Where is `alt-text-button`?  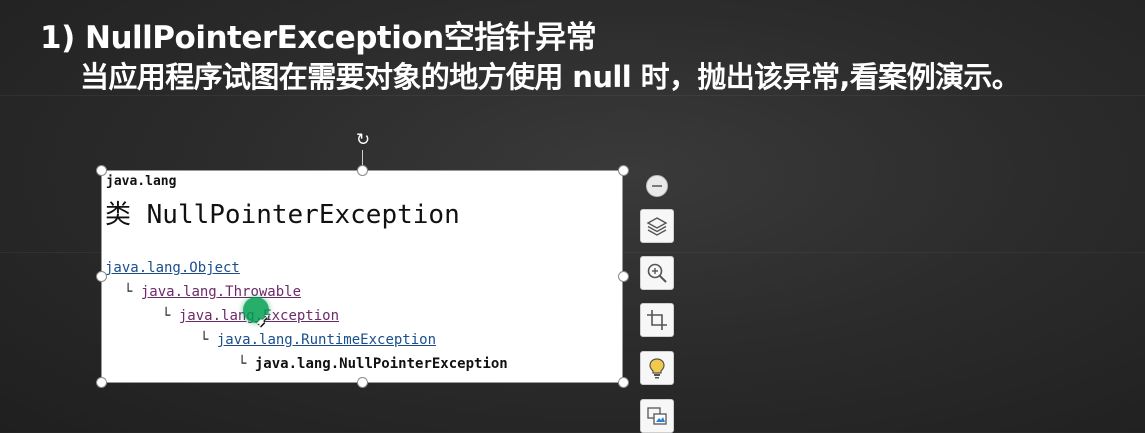 alt-text-button is located at coordinates (657, 416).